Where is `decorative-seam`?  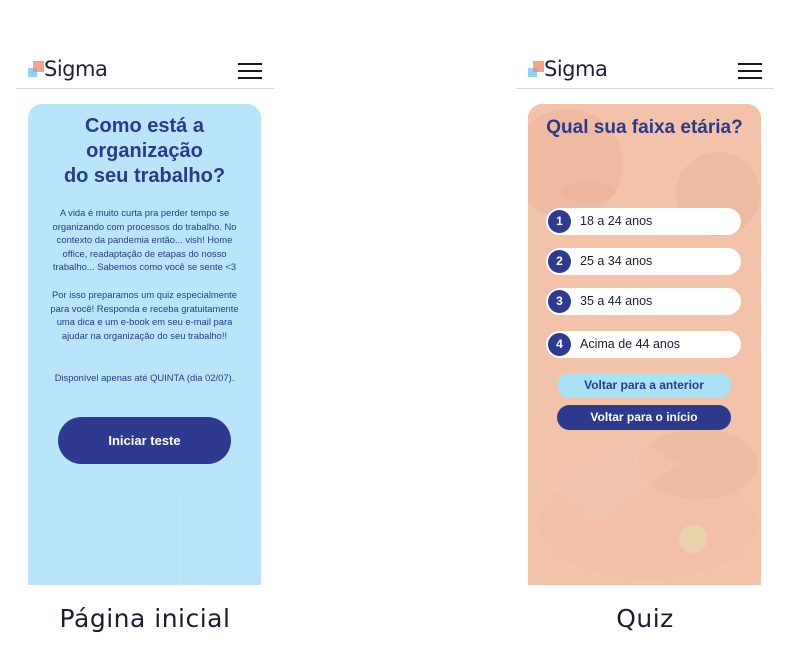 decorative-seam is located at coordinates (180, 539).